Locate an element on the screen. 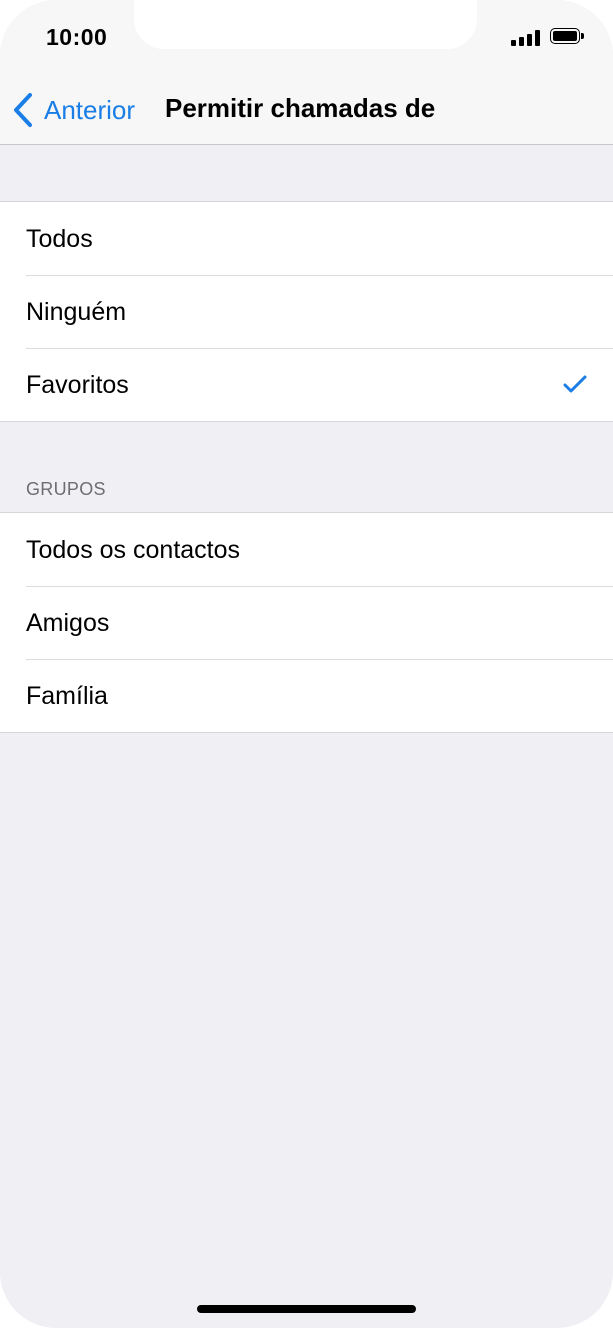 The image size is (613, 1328). status-bar: 10:00 is located at coordinates (306, 38).